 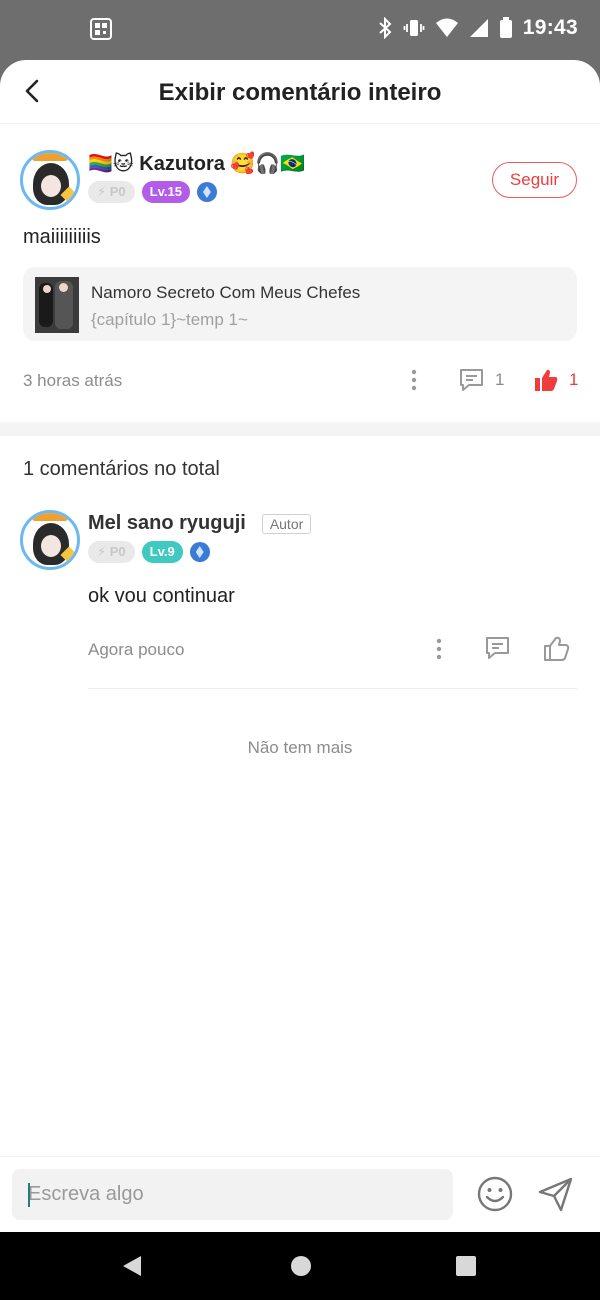 What do you see at coordinates (167, 523) in the screenshot?
I see `reply-author-name: Mel sano ryuguji` at bounding box center [167, 523].